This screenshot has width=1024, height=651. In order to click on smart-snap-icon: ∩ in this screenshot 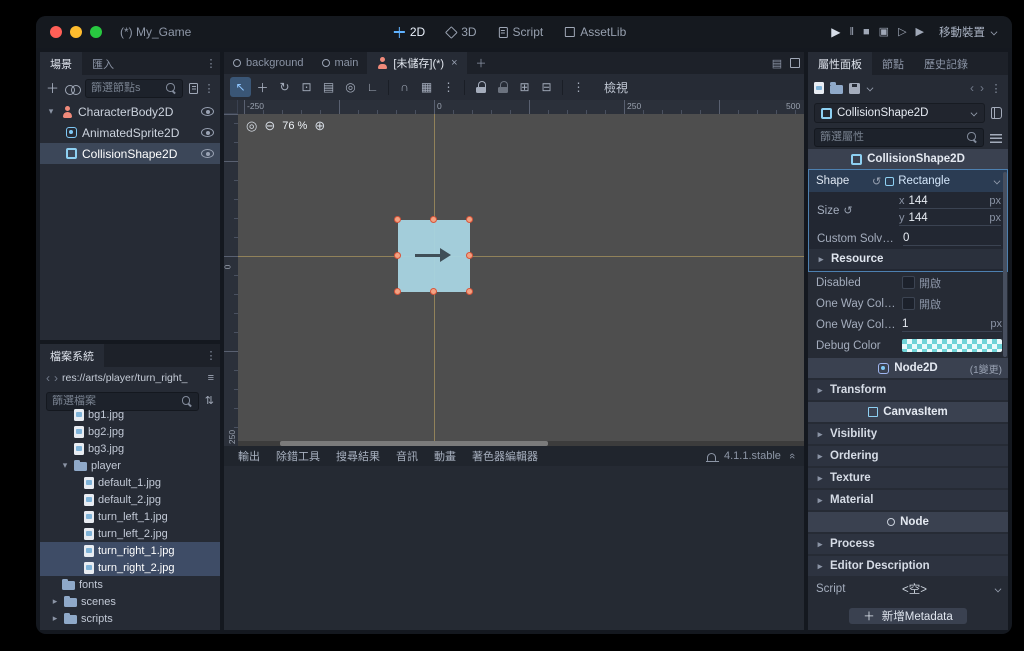, I will do `click(404, 87)`.